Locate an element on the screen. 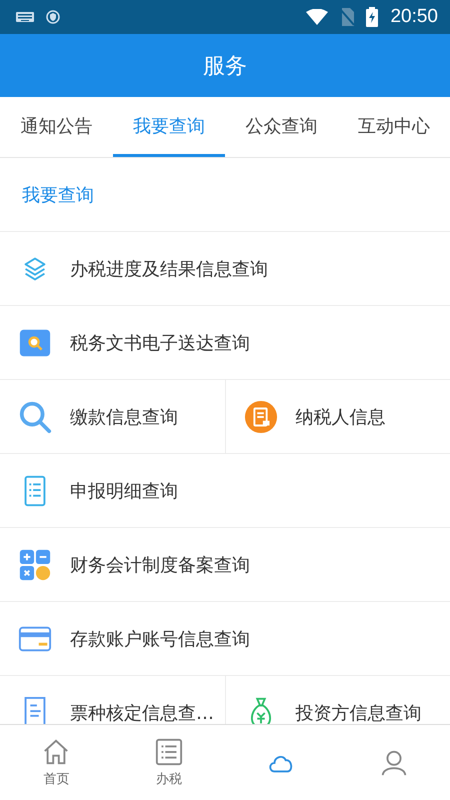 The height and width of the screenshot is (800, 450). menu-item: 缴款信息查询 is located at coordinates (112, 416).